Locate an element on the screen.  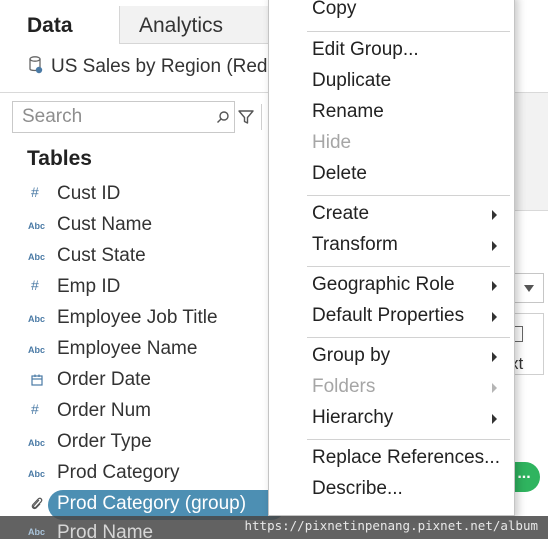
pane-tabs: Data Analytics is located at coordinates (134, 22).